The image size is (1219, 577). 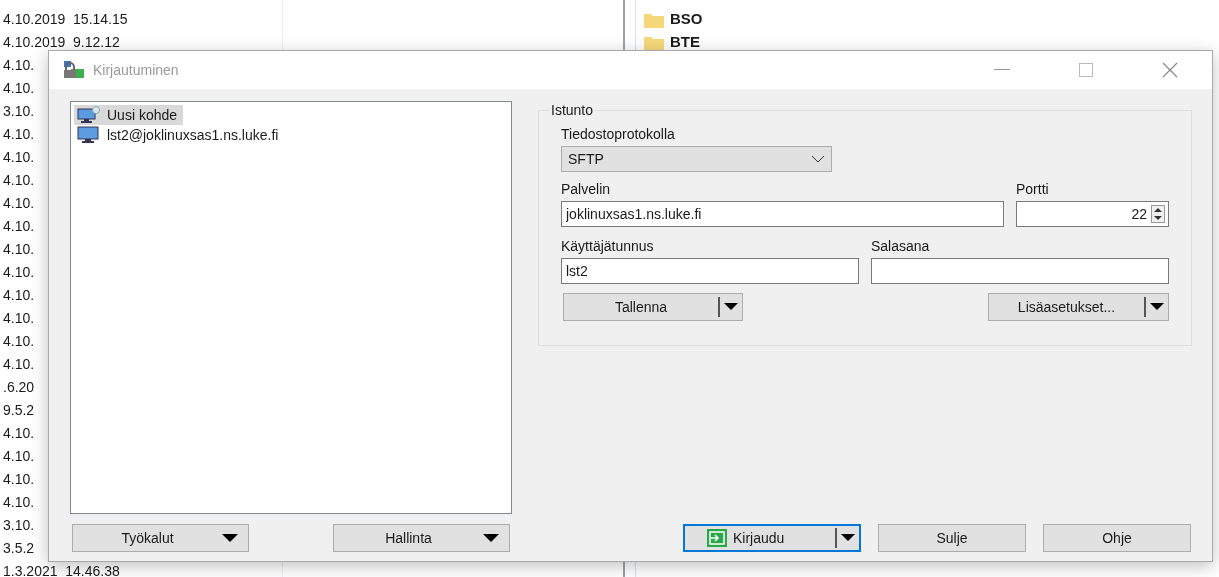 I want to click on folder-name: BTE, so click(x=685, y=42).